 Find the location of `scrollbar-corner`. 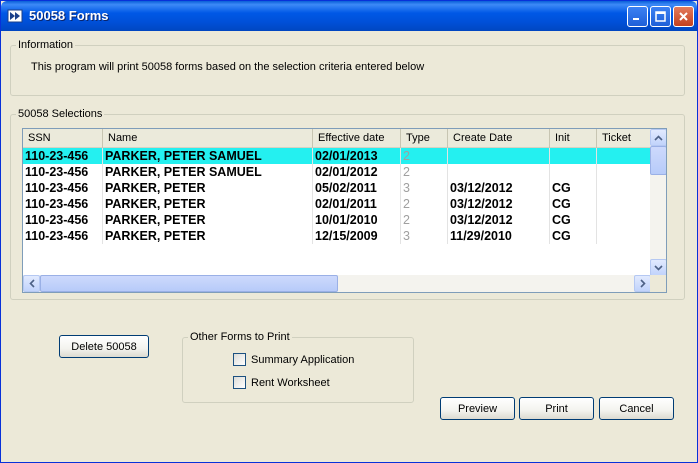

scrollbar-corner is located at coordinates (658, 283).